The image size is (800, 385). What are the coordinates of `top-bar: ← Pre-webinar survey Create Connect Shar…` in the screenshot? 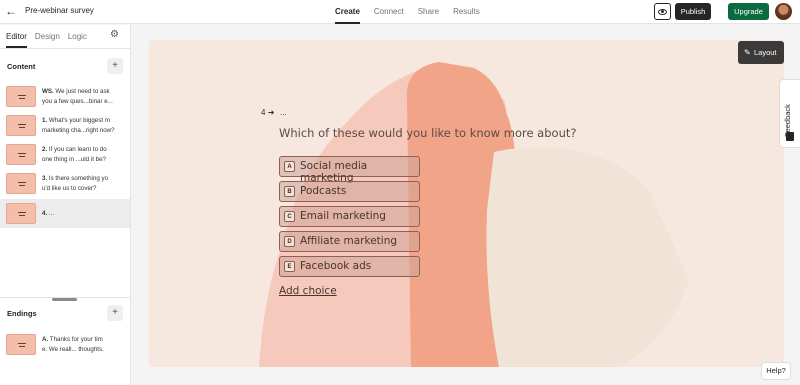 It's located at (400, 12).